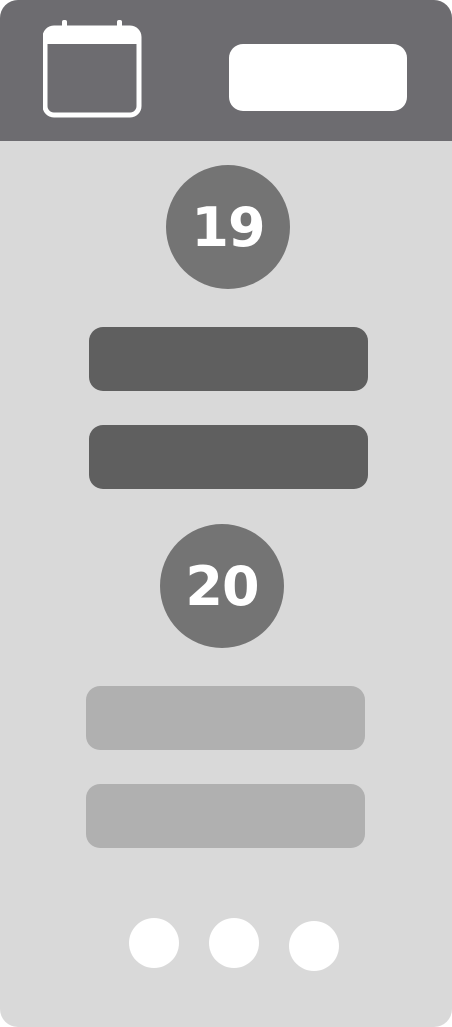  I want to click on day-number: 20, so click(222, 586).